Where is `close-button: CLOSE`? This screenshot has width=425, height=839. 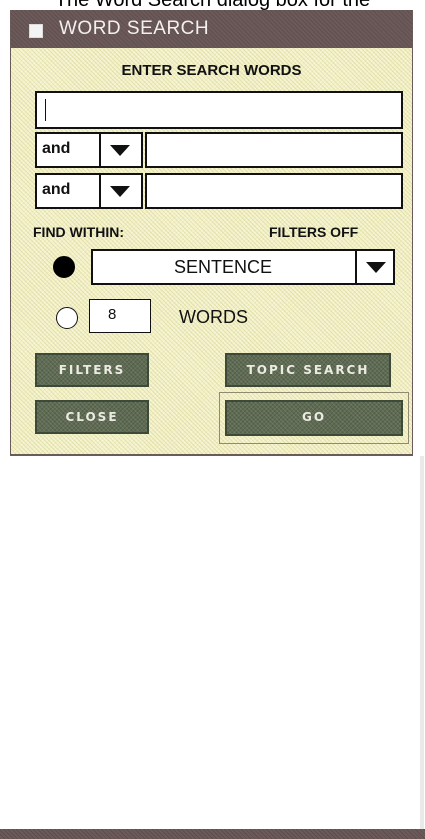
close-button: CLOSE is located at coordinates (92, 417).